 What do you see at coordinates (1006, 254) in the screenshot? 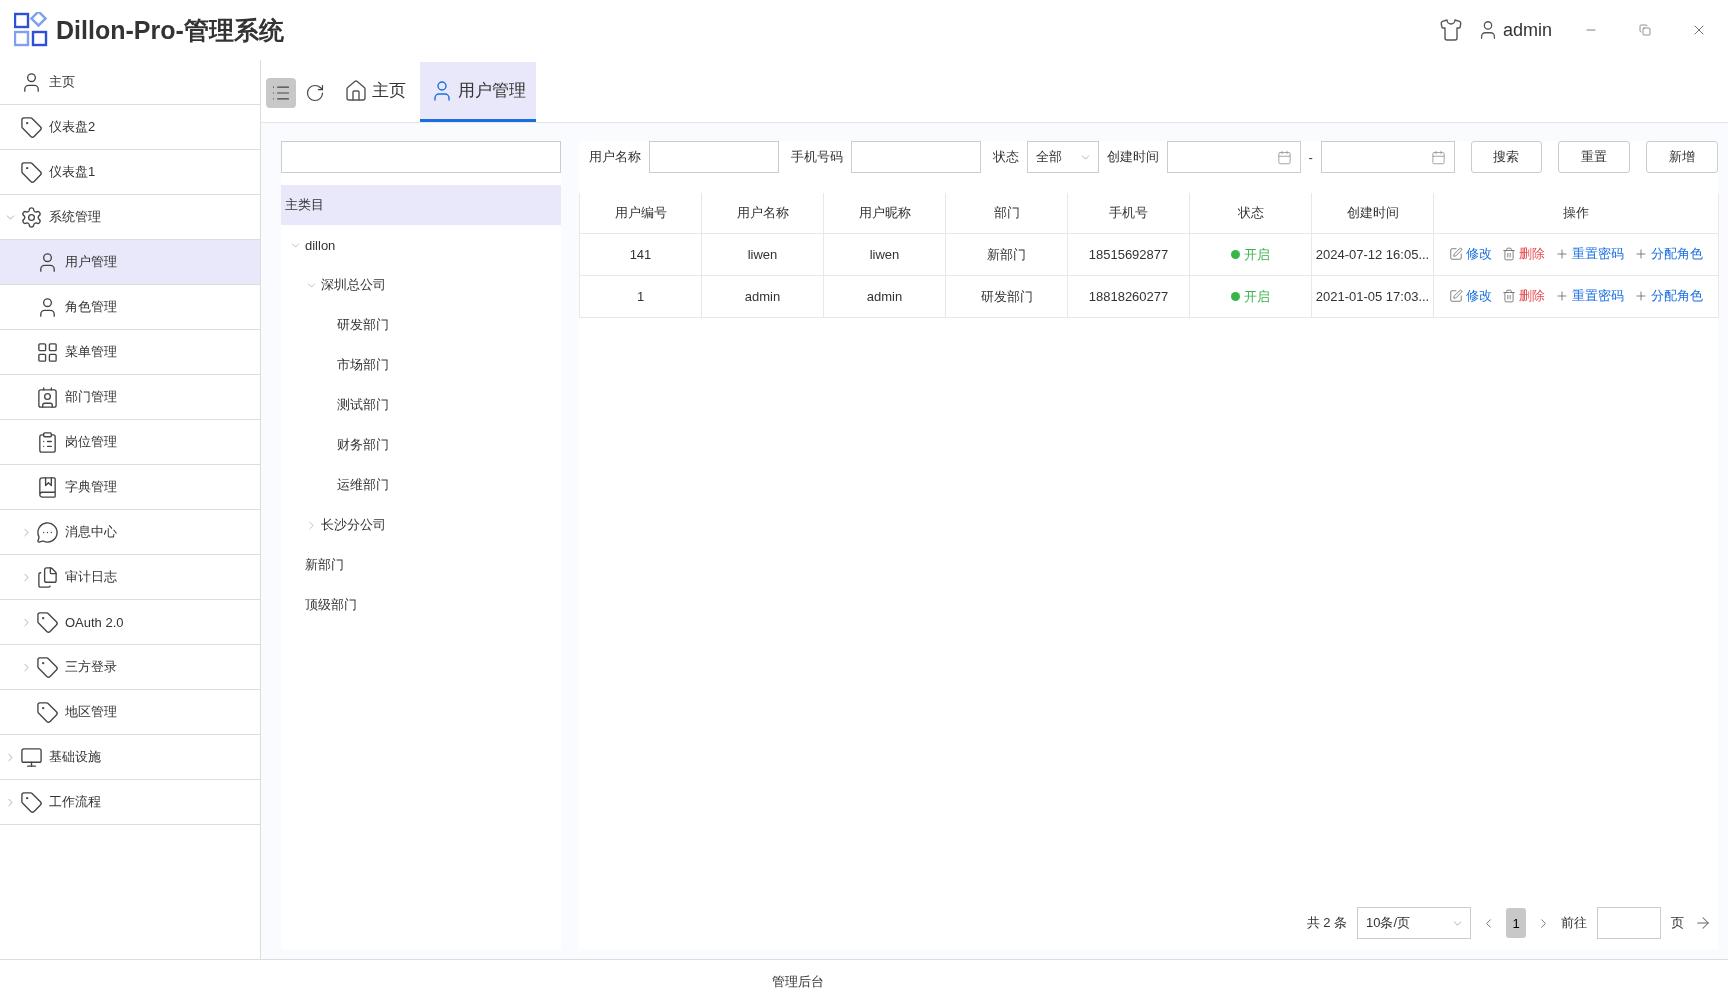
I see `table-cell: 新部门` at bounding box center [1006, 254].